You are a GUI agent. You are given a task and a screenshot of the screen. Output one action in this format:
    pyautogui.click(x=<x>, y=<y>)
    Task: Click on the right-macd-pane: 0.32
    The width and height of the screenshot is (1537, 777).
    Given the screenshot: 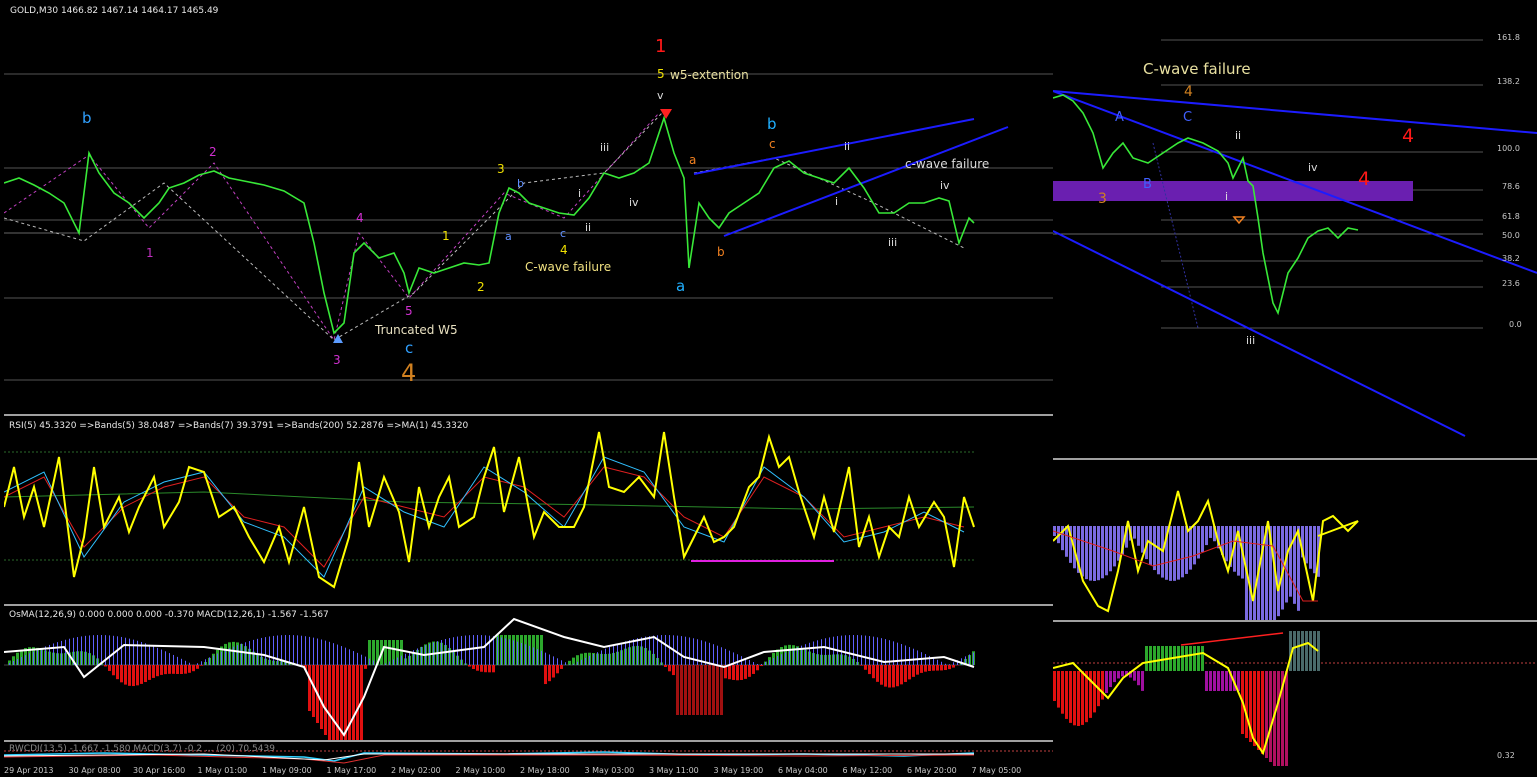 What is the action you would take?
    pyautogui.click(x=1295, y=694)
    